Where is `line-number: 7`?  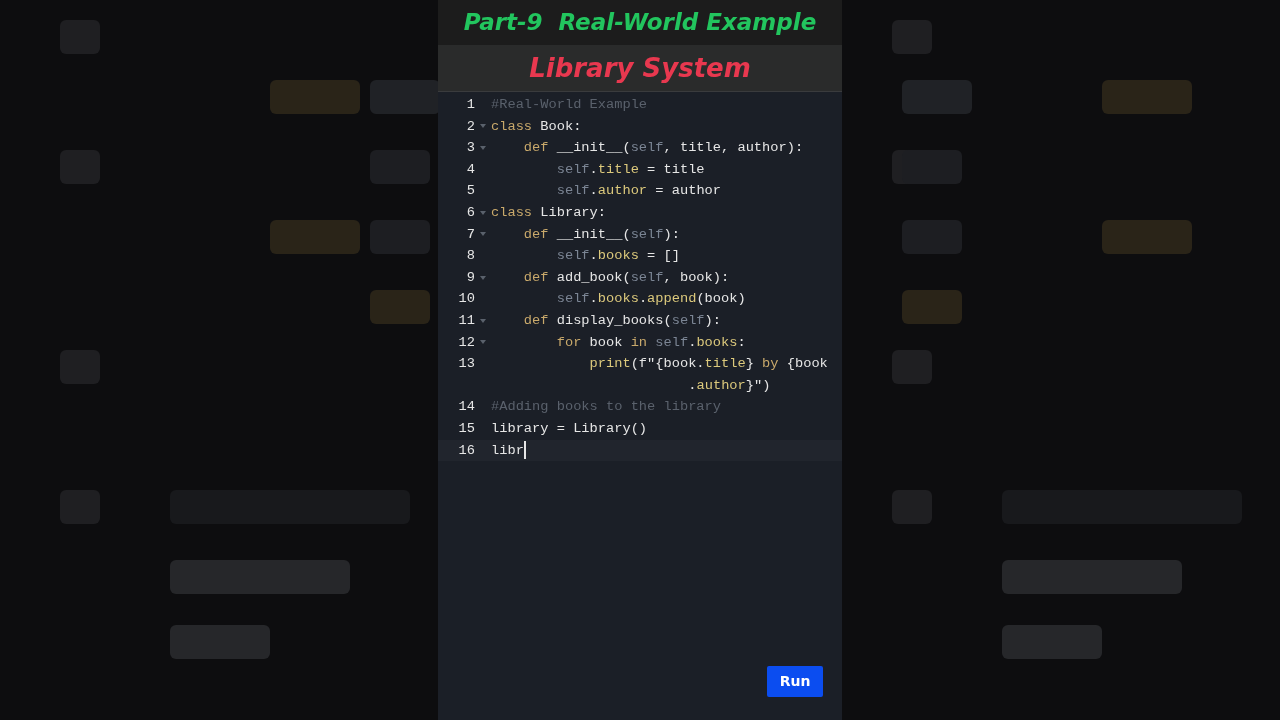 line-number: 7 is located at coordinates (470, 234).